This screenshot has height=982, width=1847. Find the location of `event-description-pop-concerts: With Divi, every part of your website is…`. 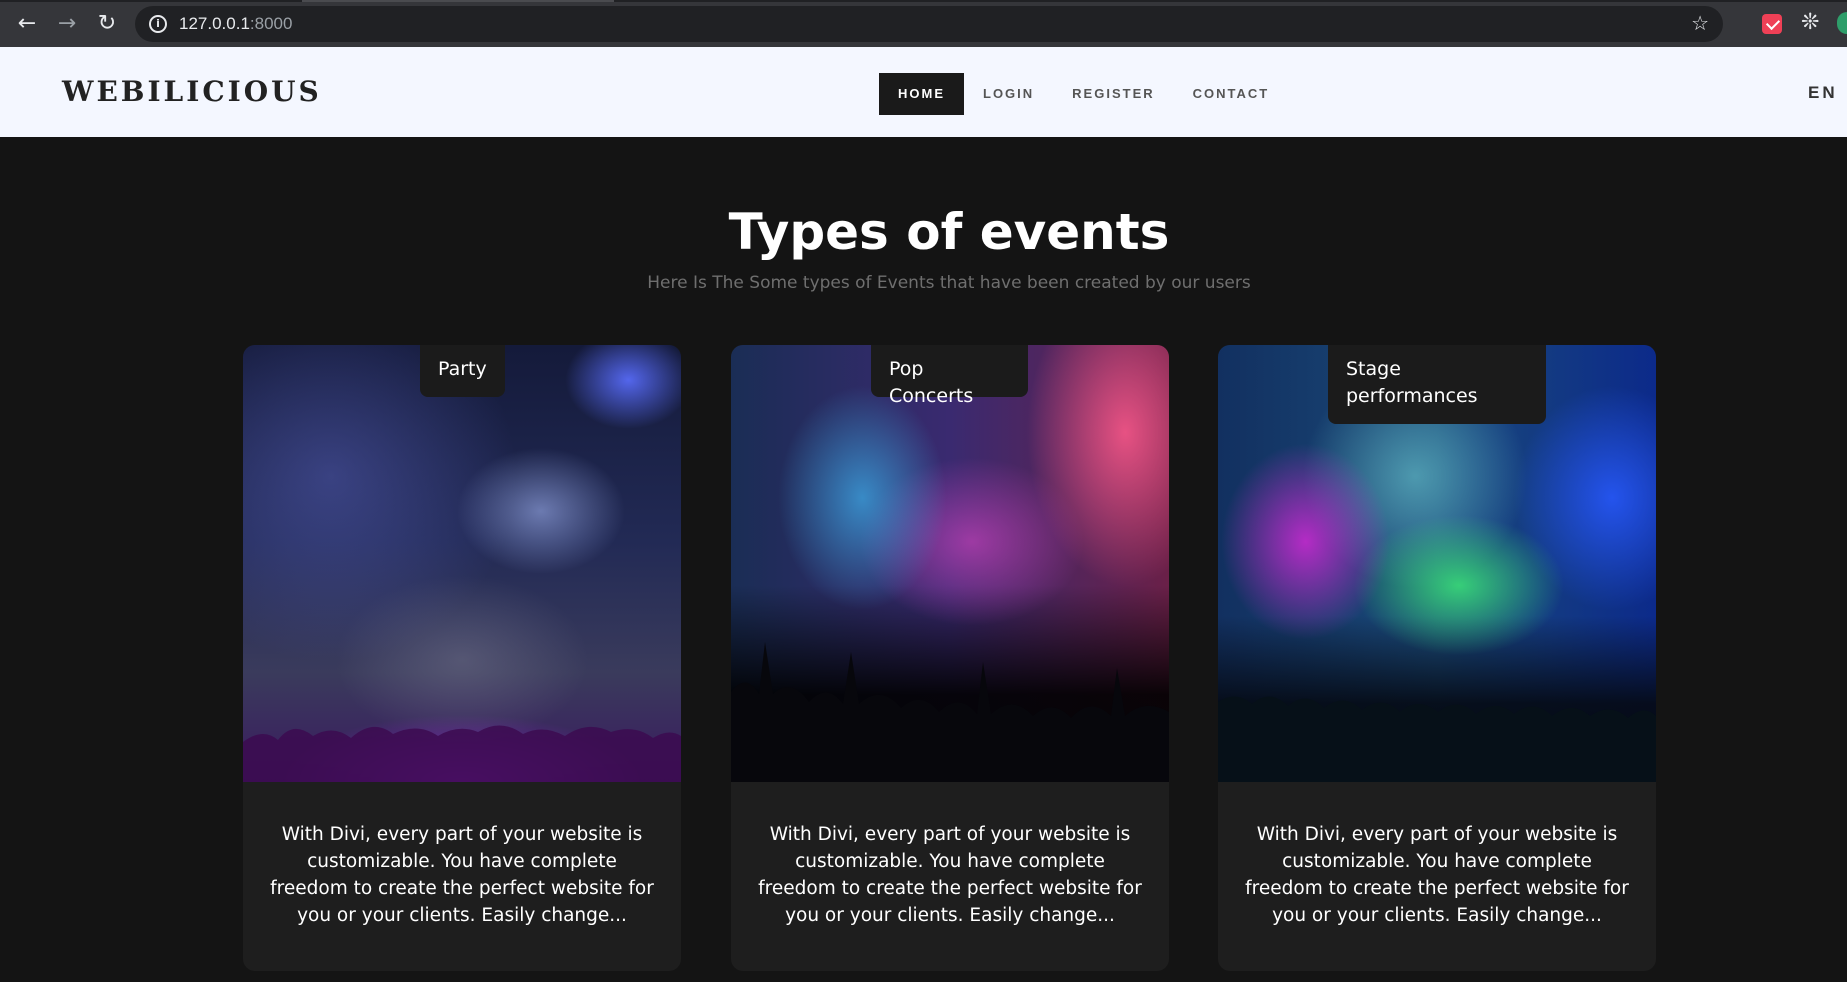

event-description-pop-concerts: With Divi, every part of your website is… is located at coordinates (950, 875).